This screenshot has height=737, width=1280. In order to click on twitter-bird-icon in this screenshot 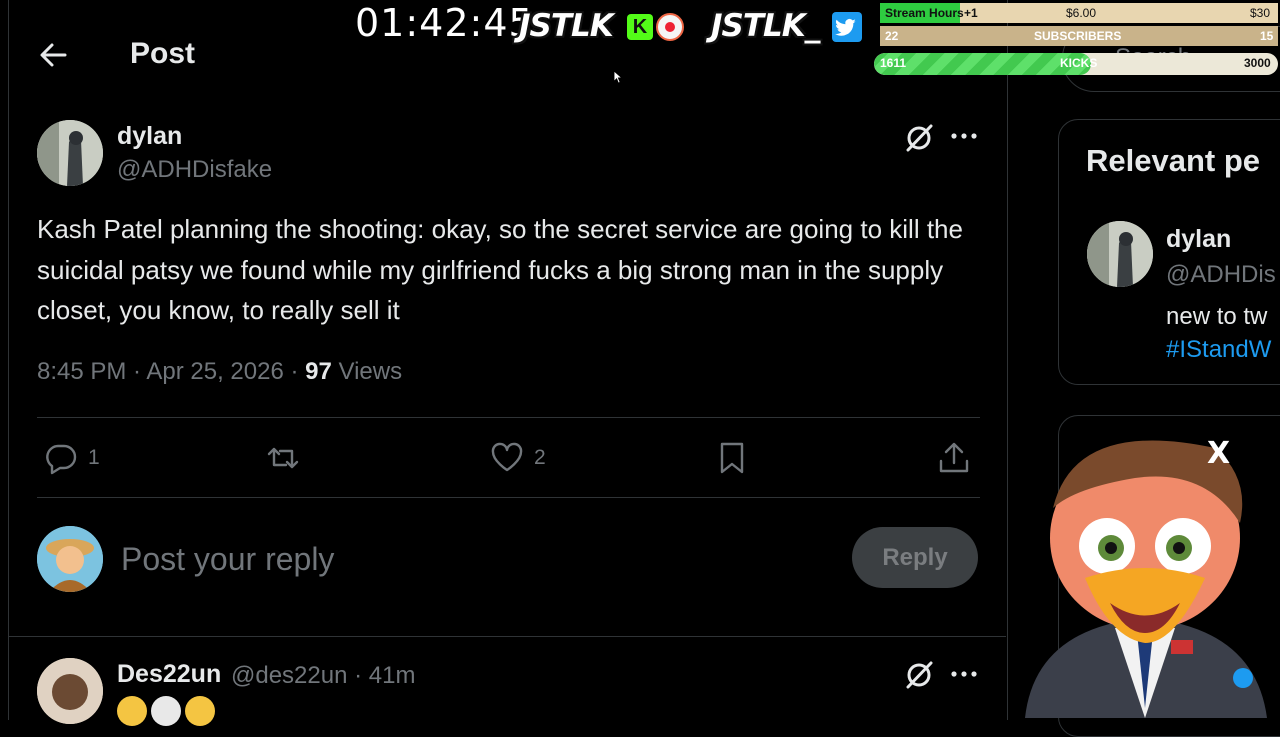, I will do `click(847, 27)`.